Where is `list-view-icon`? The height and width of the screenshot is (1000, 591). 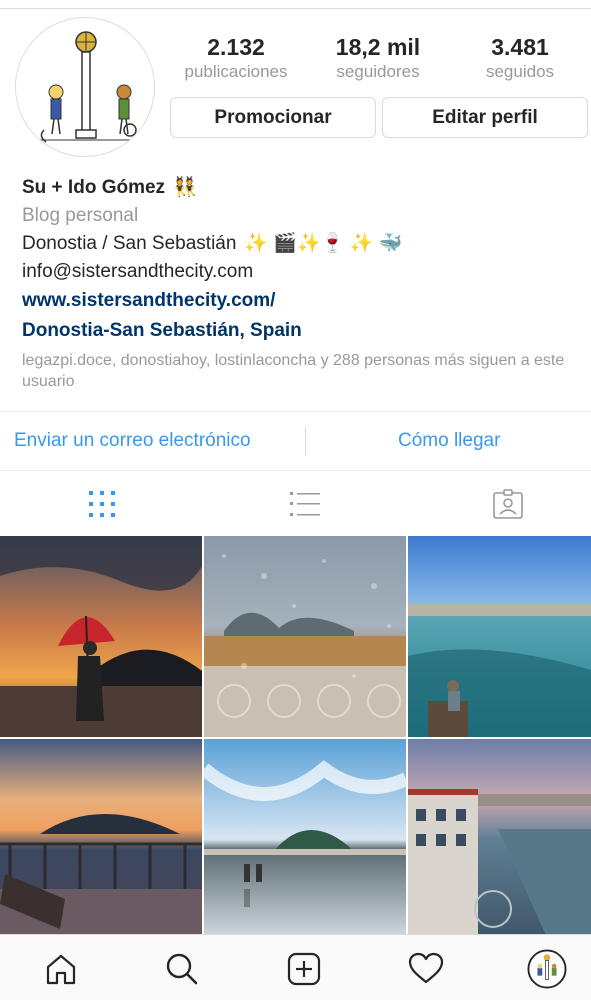
list-view-icon is located at coordinates (305, 504).